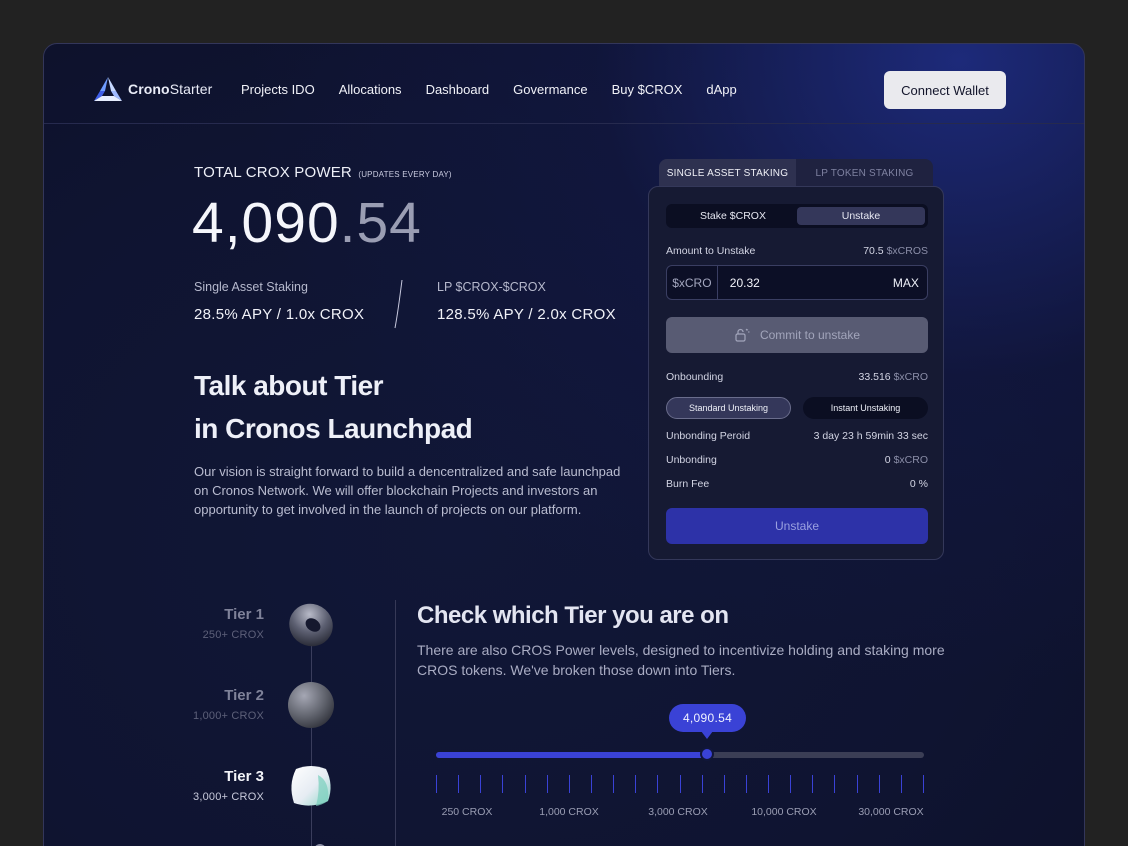  What do you see at coordinates (797, 526) in the screenshot?
I see `unstake-button: Unstake` at bounding box center [797, 526].